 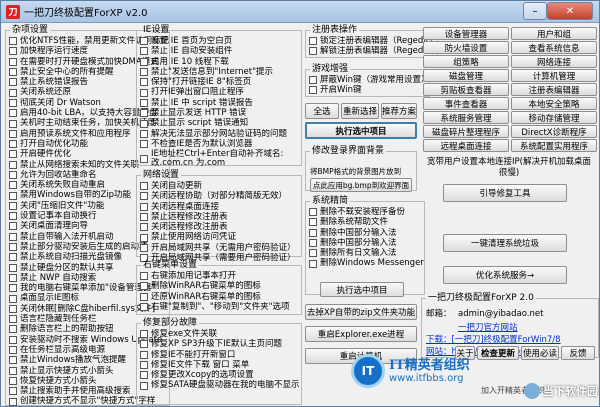 I want to click on checkbox-item: 修复SATA硬盘驱动器在我的电脑不显示, so click(x=220, y=385).